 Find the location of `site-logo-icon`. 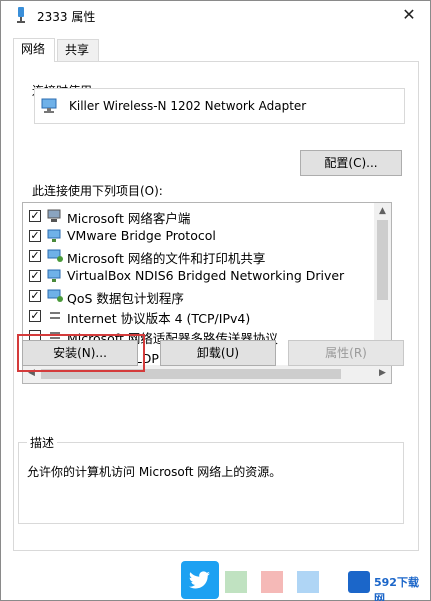

site-logo-icon is located at coordinates (359, 582).